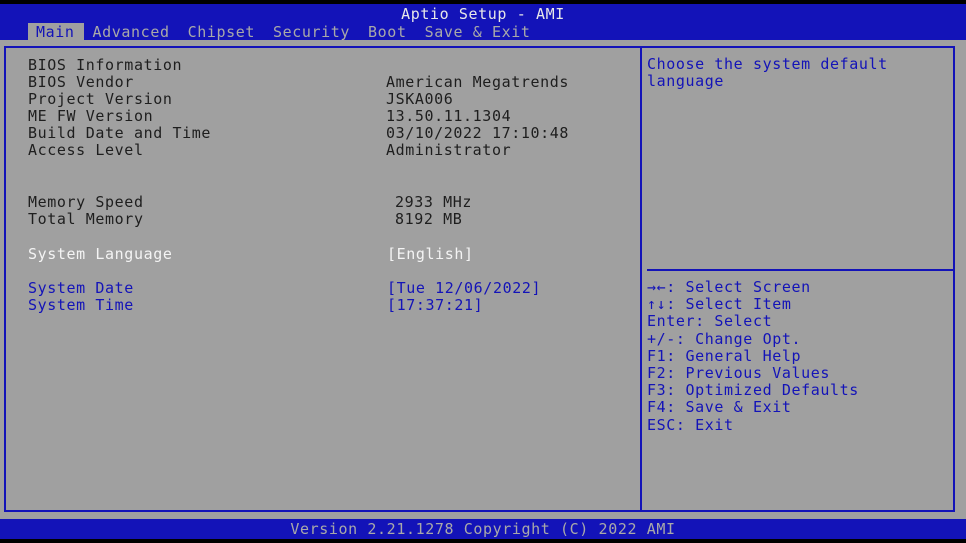  I want to click on system-language-value: [English], so click(430, 254).